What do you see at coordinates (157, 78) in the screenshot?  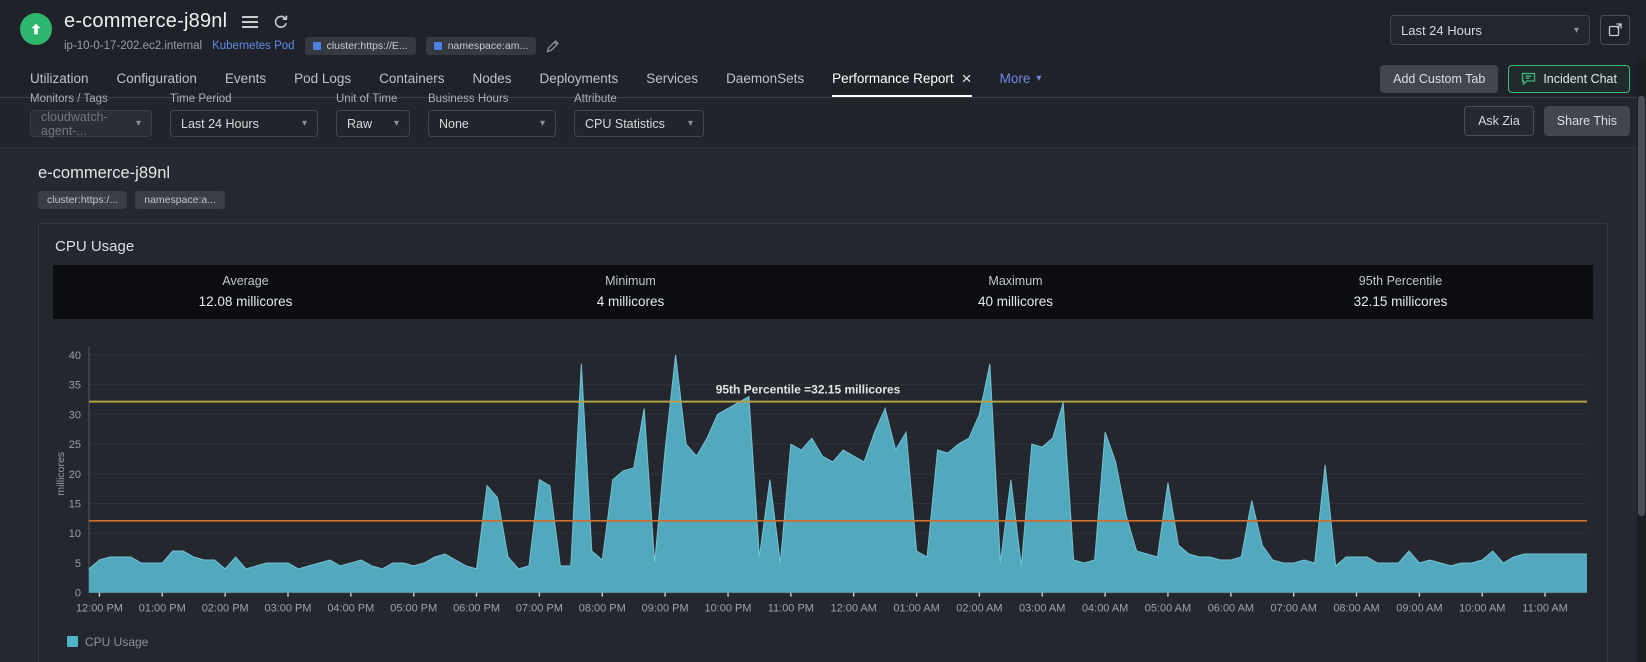 I see `tab-configuration: Configuration` at bounding box center [157, 78].